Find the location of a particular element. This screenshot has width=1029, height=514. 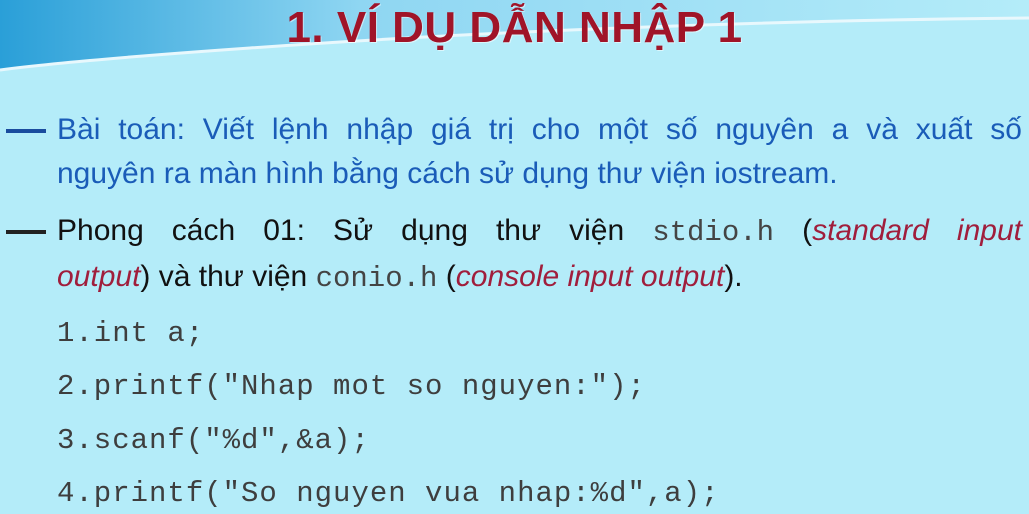

conio-desc: console input output is located at coordinates (590, 276).